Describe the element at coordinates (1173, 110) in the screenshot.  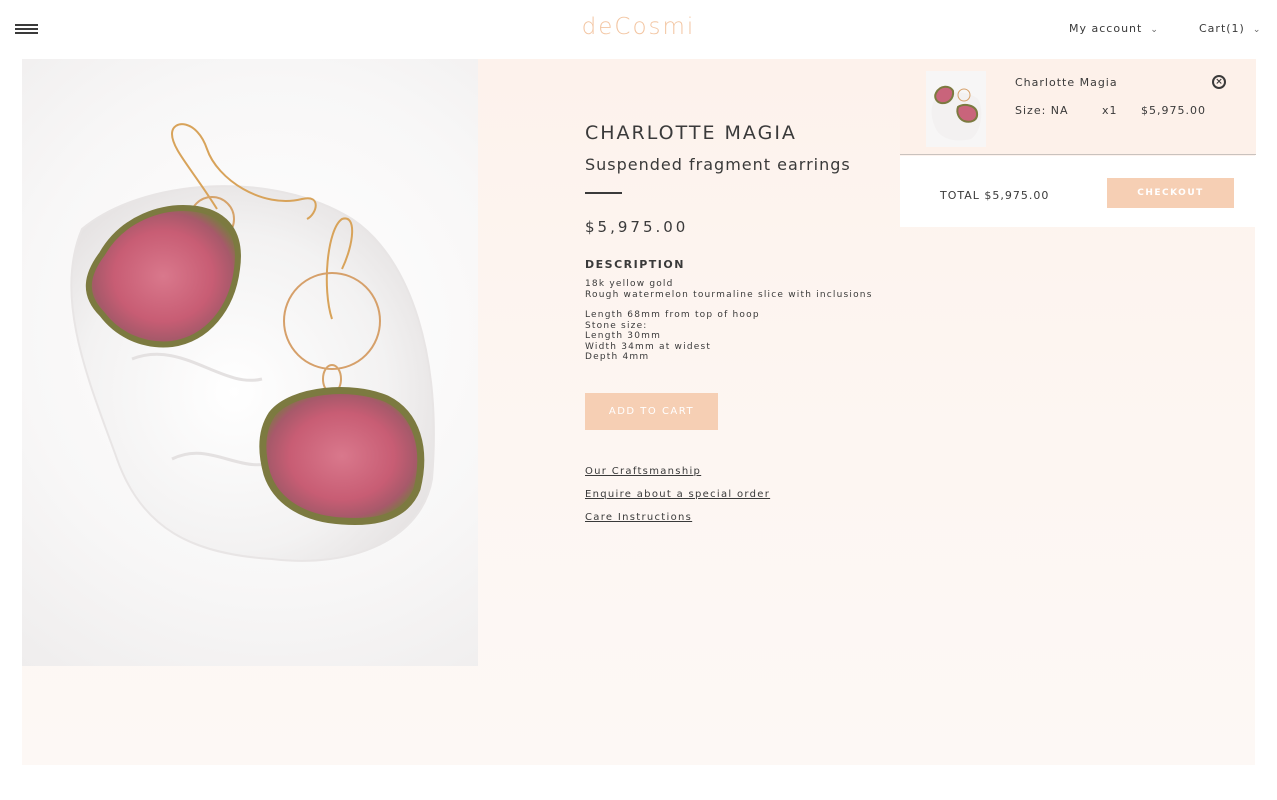
I see `cart-item-price: $5,975.00` at that location.